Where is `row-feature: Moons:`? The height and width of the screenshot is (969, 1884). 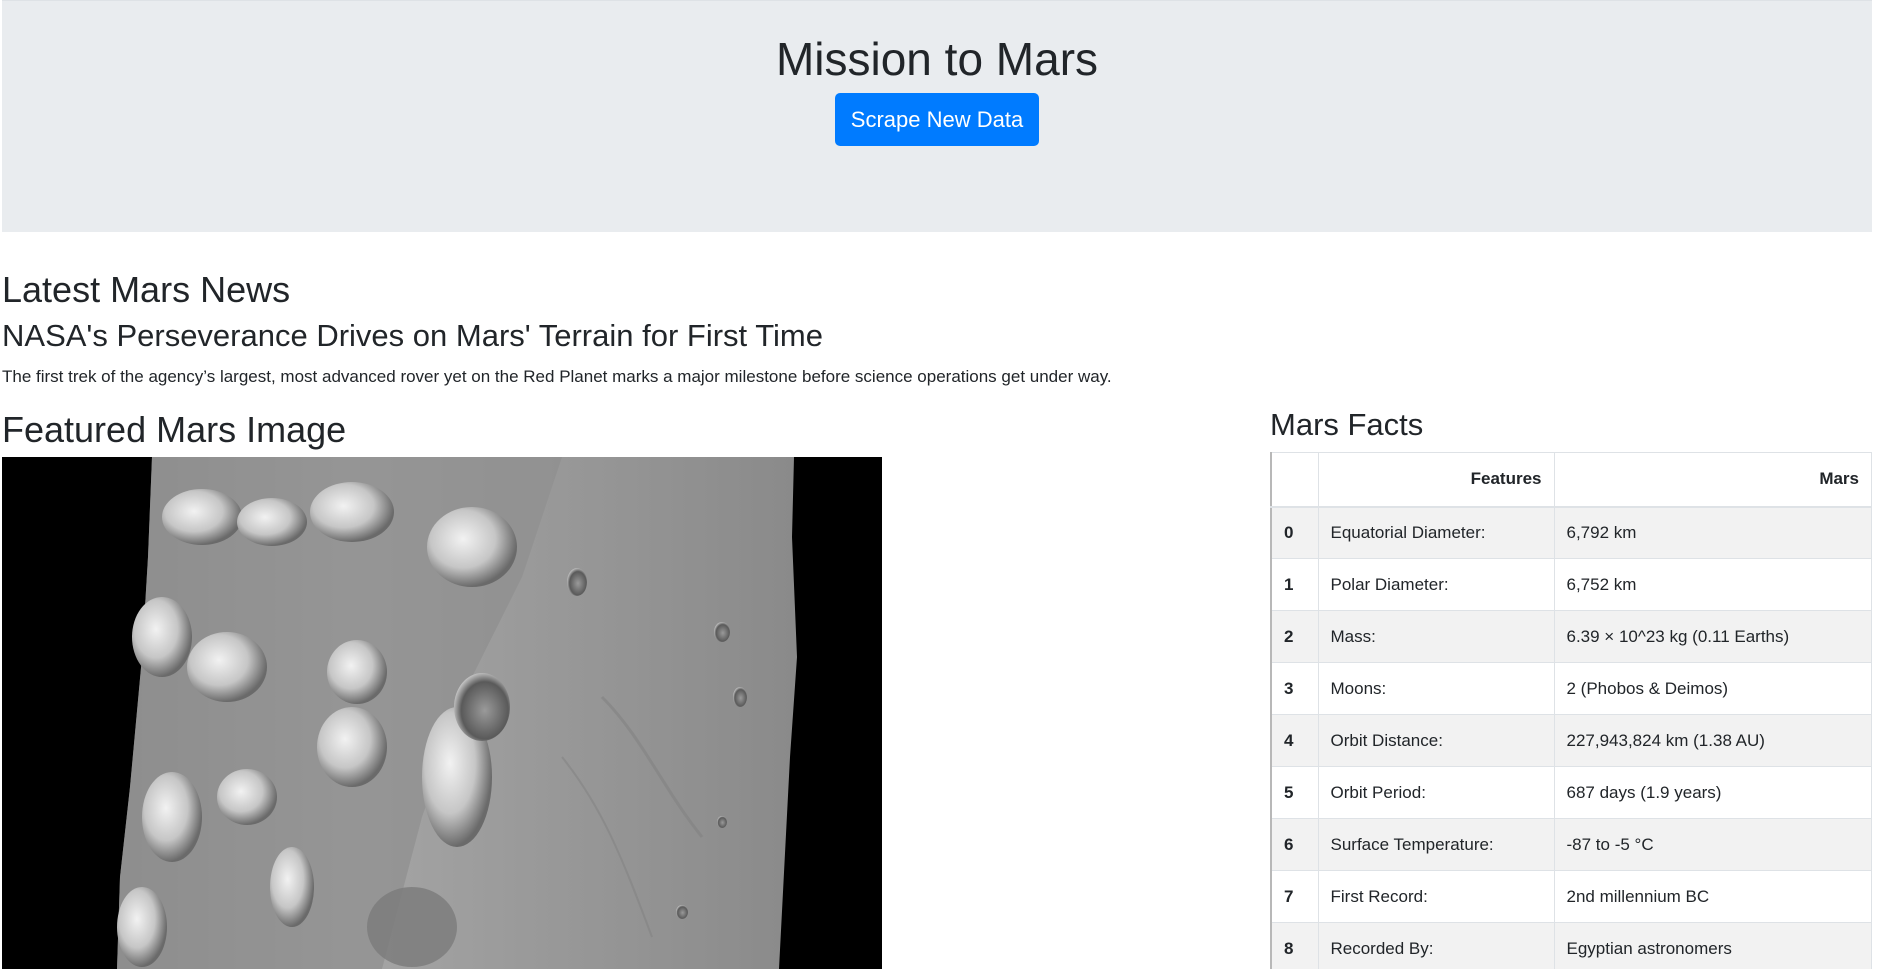
row-feature: Moons: is located at coordinates (1436, 688).